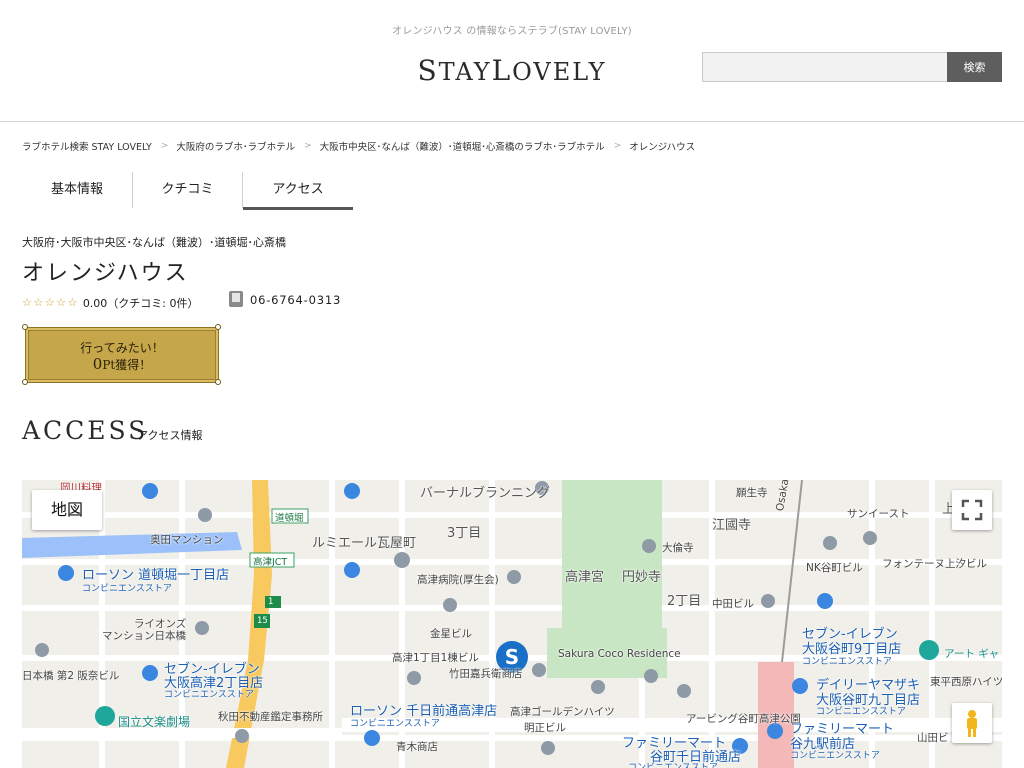  Describe the element at coordinates (435, 658) in the screenshot. I see `map-label: 高津1丁目1棟ビル` at that location.